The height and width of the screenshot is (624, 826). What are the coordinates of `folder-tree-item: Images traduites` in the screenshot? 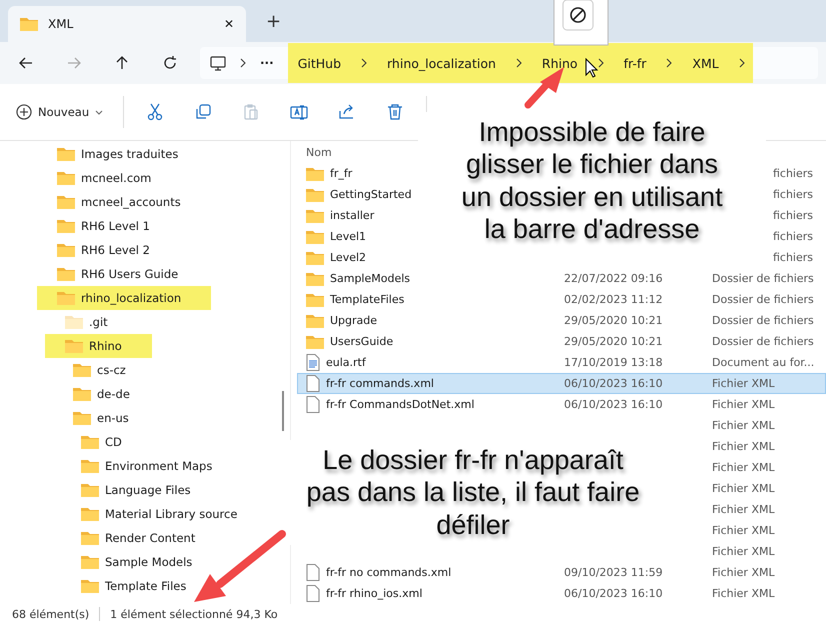 It's located at (121, 154).